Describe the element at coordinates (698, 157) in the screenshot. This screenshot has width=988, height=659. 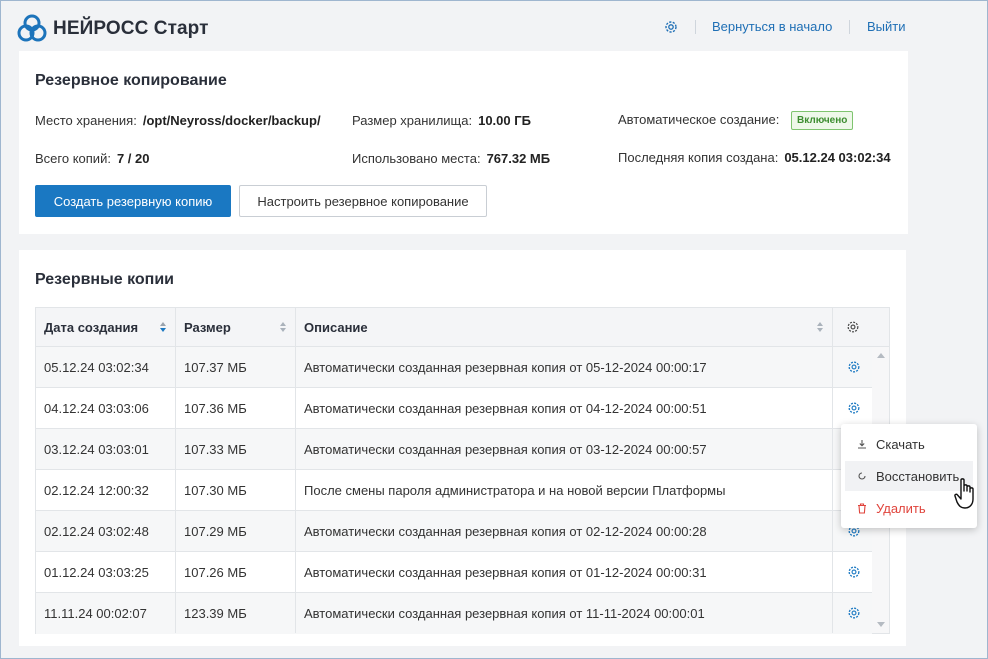
I see `last-copy-label: Последняя копия создана:` at that location.